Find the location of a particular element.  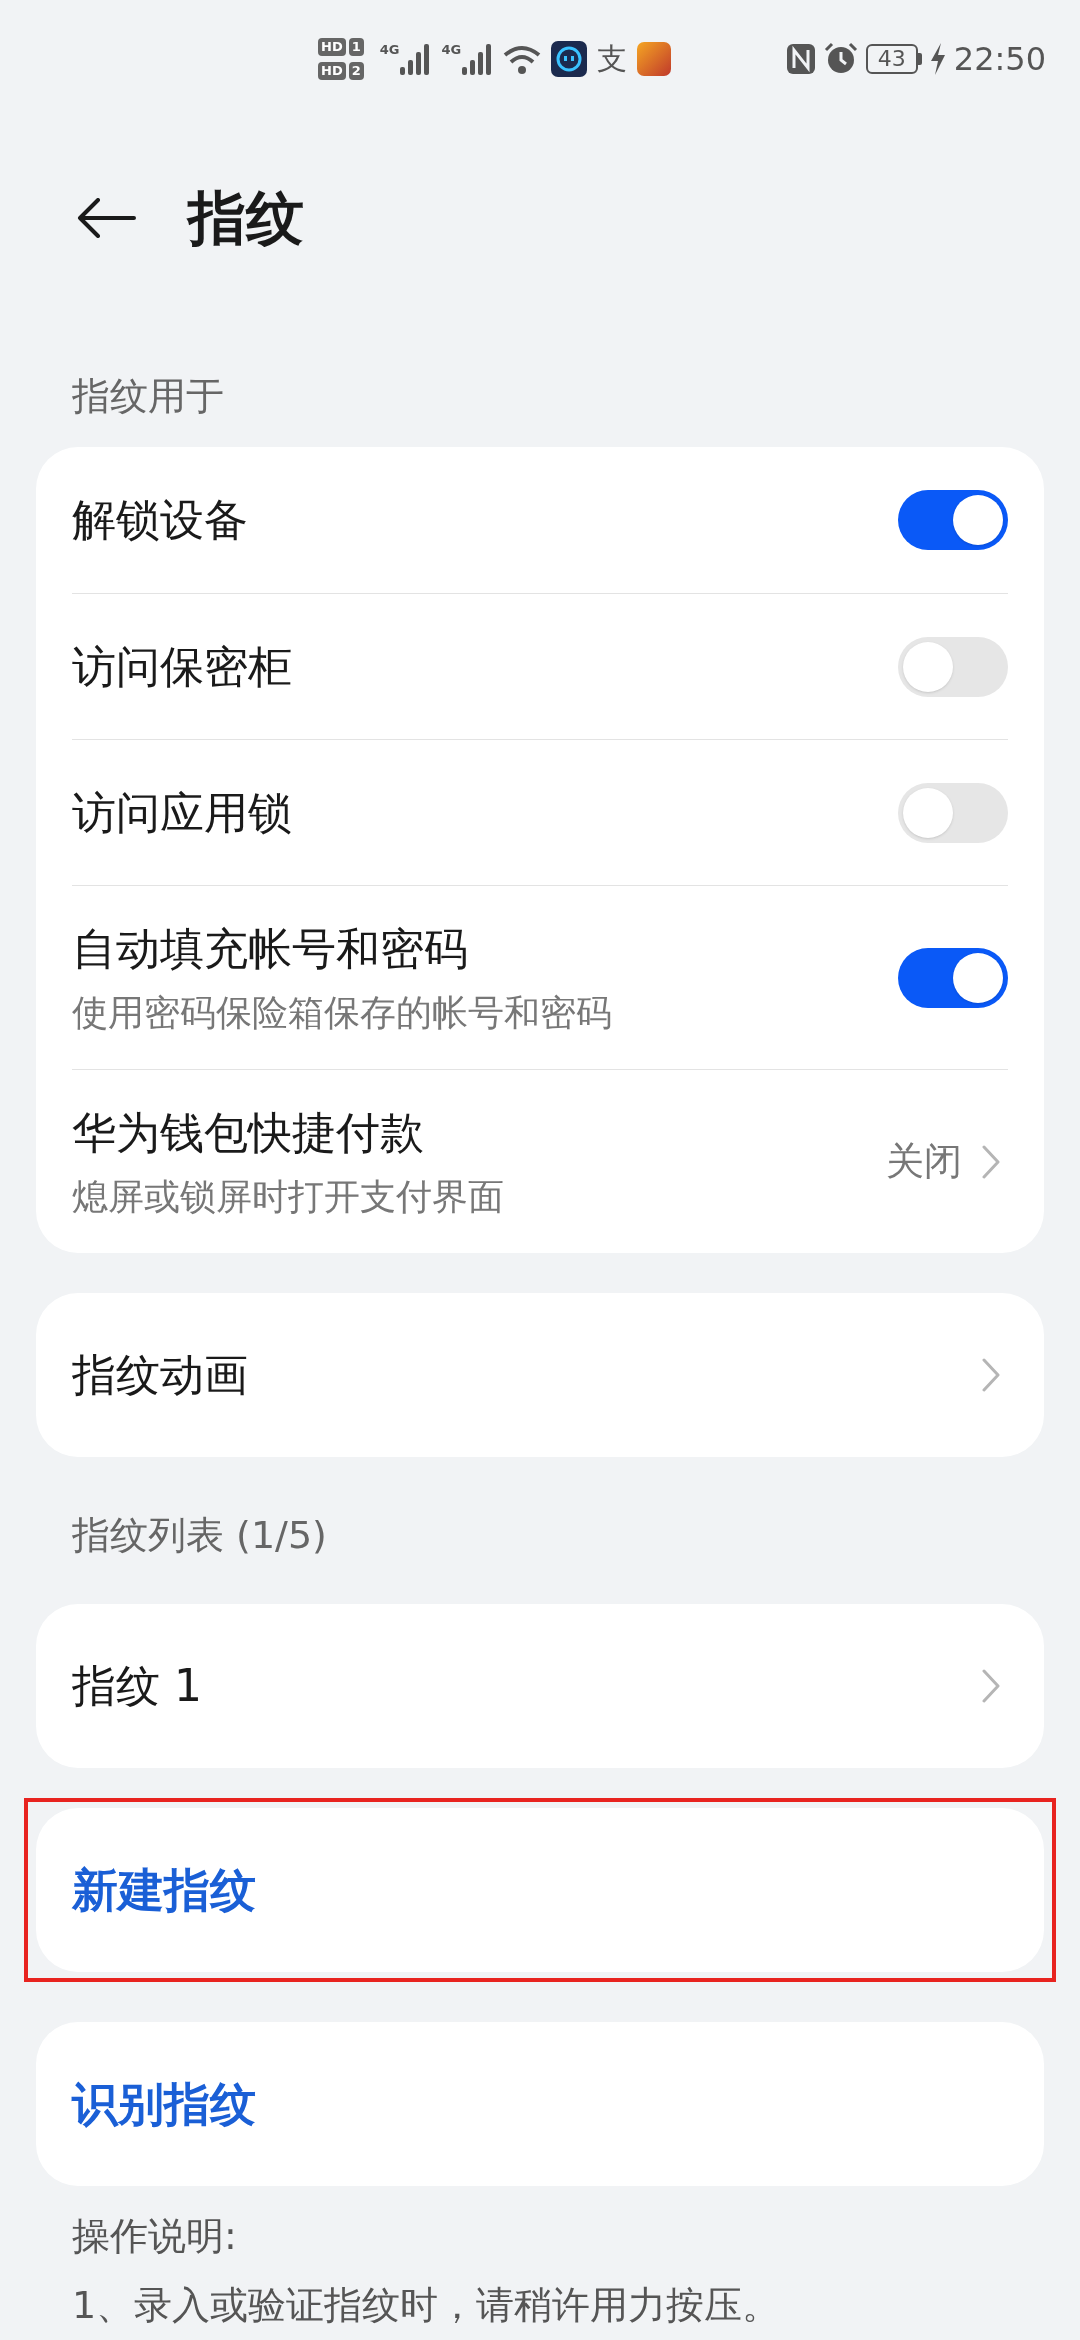

wifi-icon is located at coordinates (522, 59).